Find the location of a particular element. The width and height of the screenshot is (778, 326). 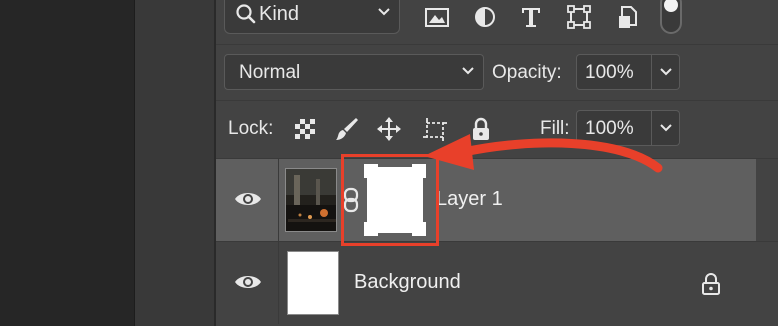

annotation-arrow-icon is located at coordinates (543, 153).